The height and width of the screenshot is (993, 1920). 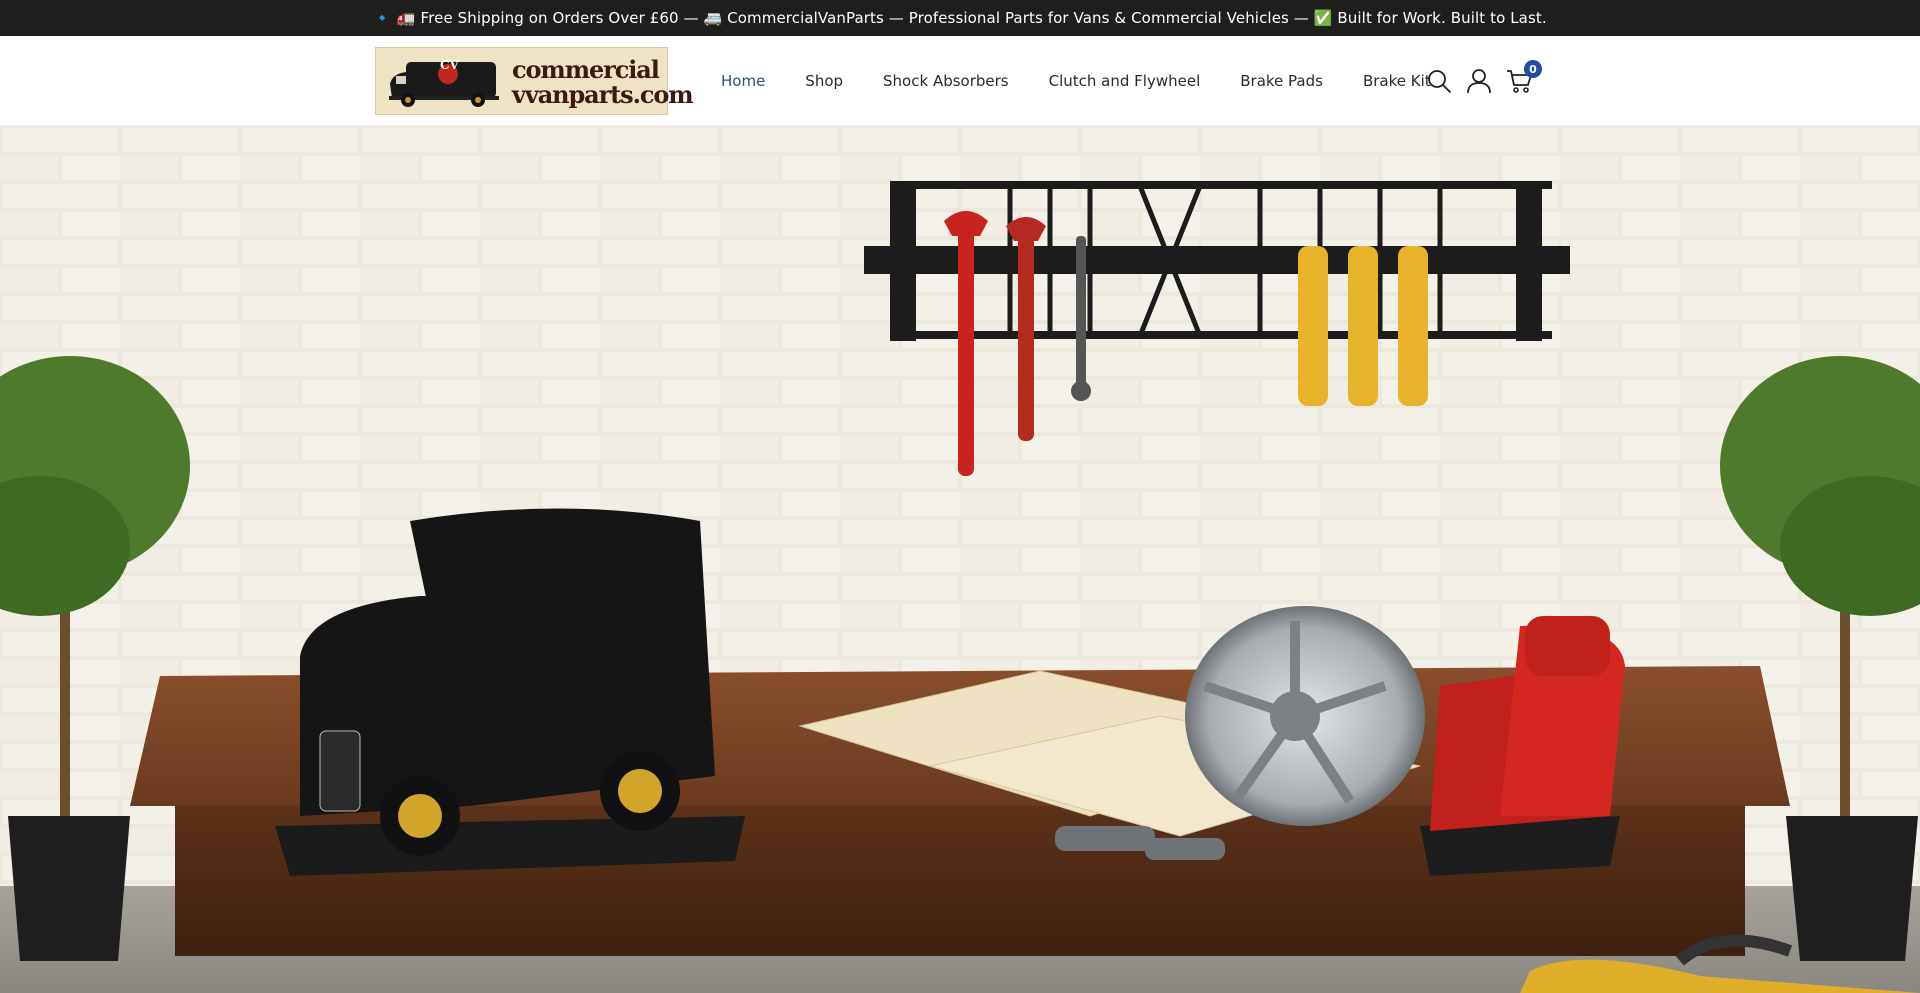 I want to click on logo-badge: CV, so click(x=449, y=65).